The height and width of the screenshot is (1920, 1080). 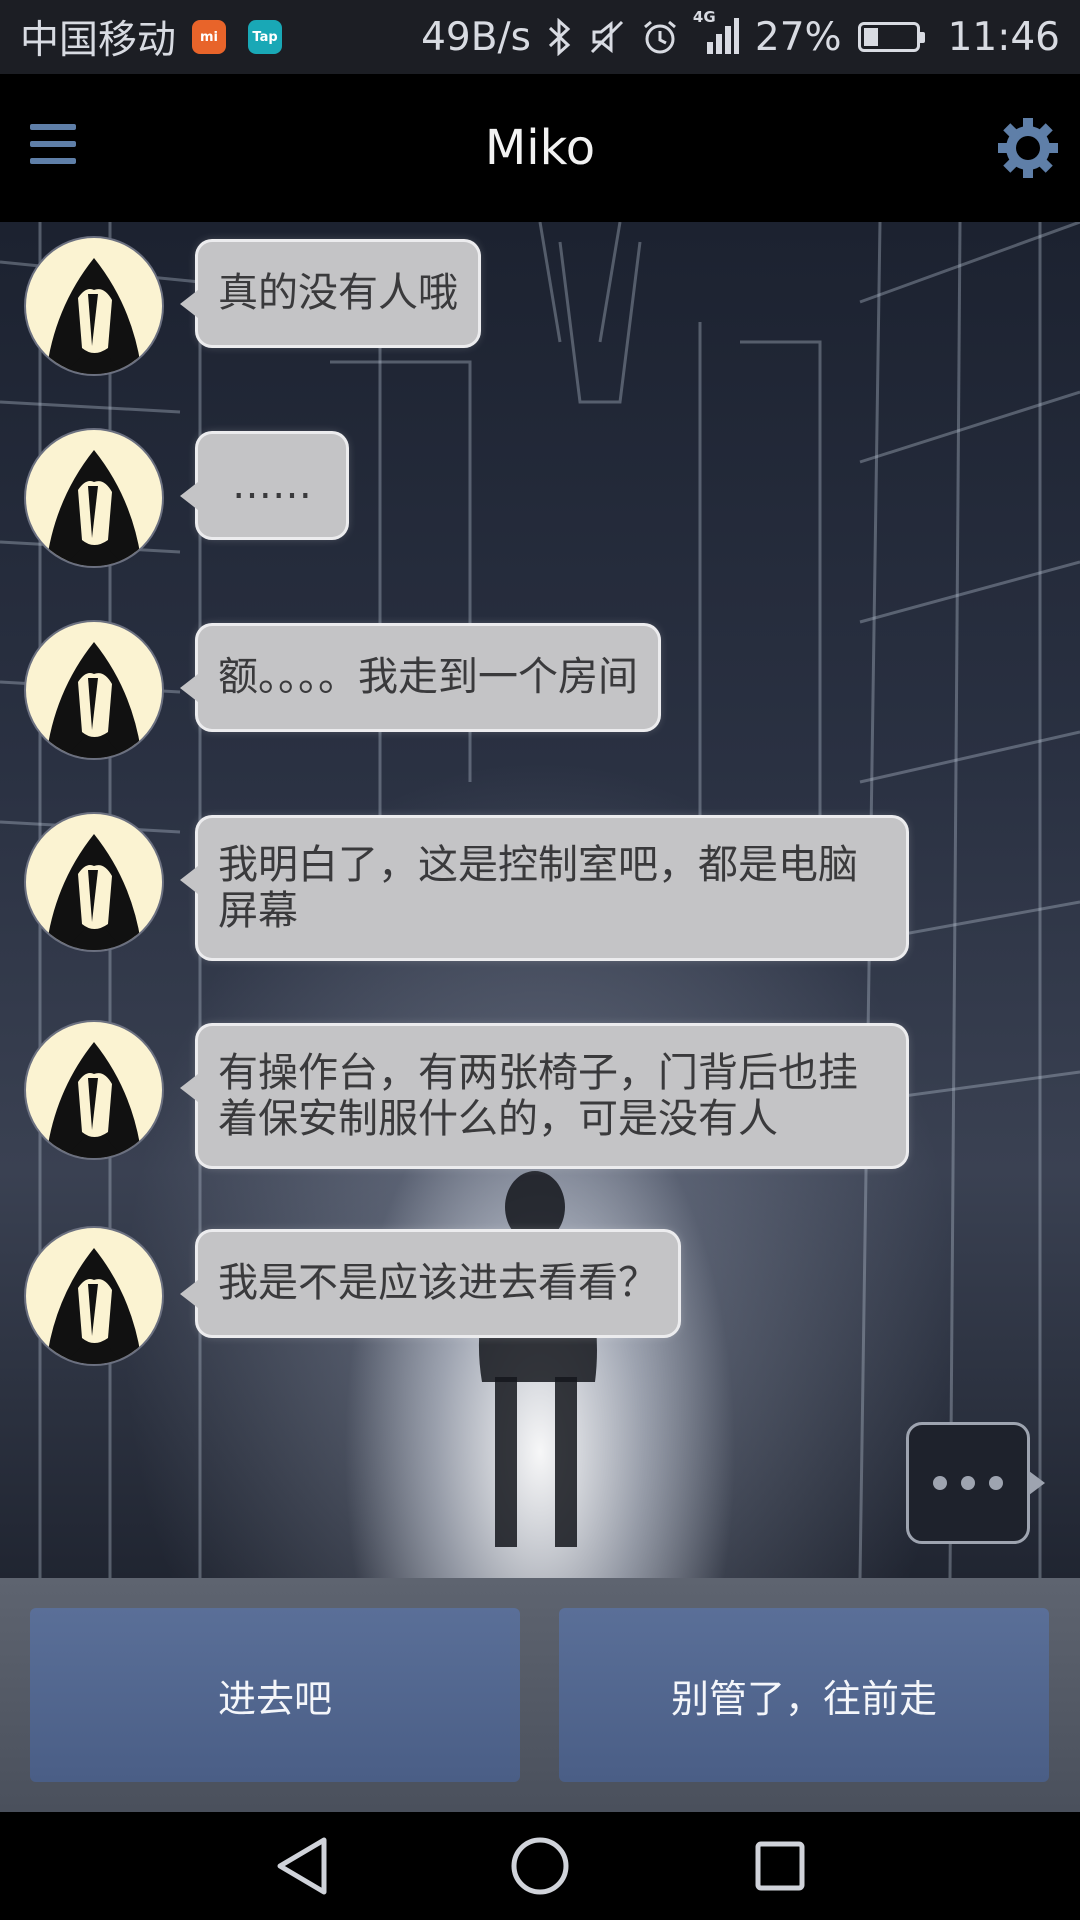 I want to click on signal-icon: 4G, so click(x=716, y=32).